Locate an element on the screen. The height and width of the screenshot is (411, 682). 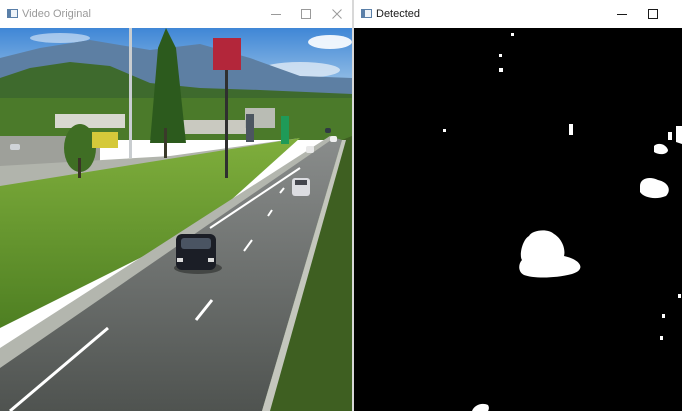
detected-title: Detected is located at coordinates (398, 14).